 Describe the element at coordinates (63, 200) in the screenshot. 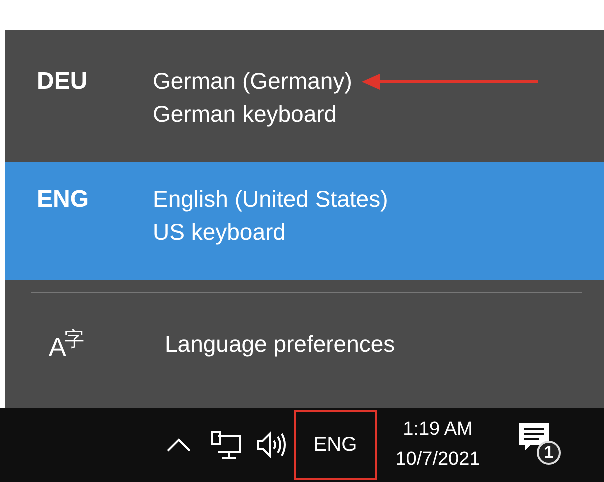

I see `language-code: ENG` at that location.